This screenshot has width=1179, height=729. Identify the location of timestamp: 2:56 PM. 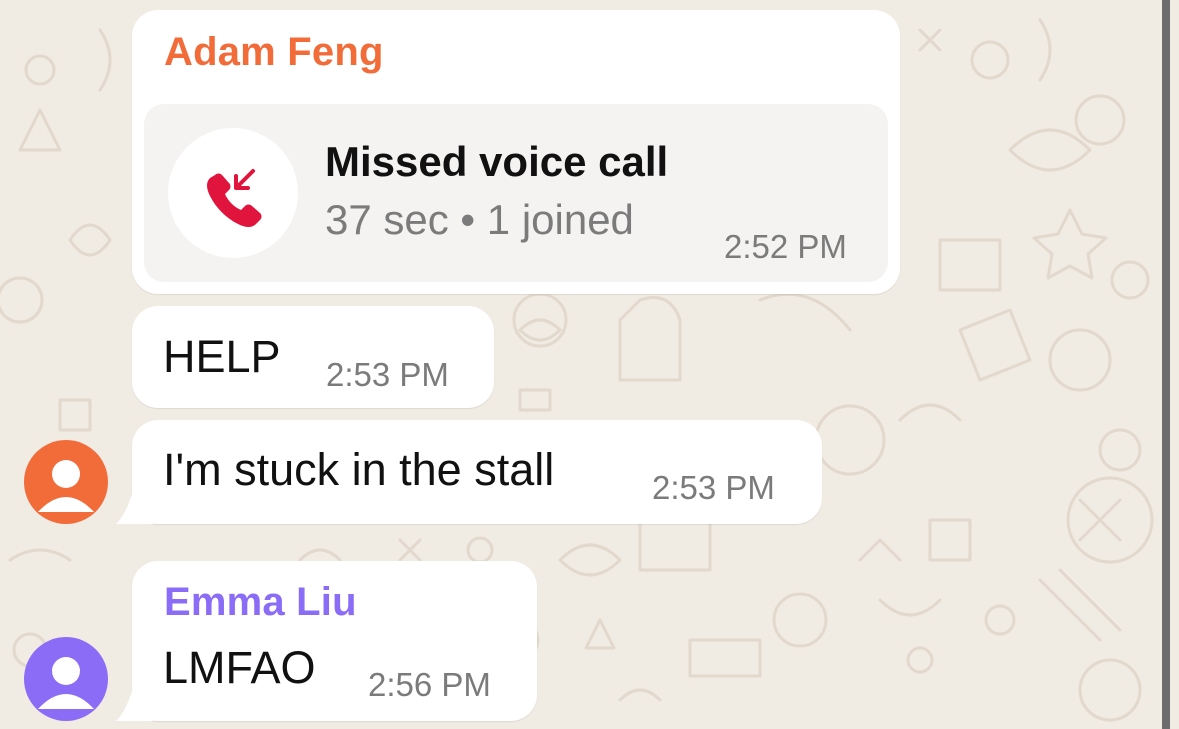
(429, 684).